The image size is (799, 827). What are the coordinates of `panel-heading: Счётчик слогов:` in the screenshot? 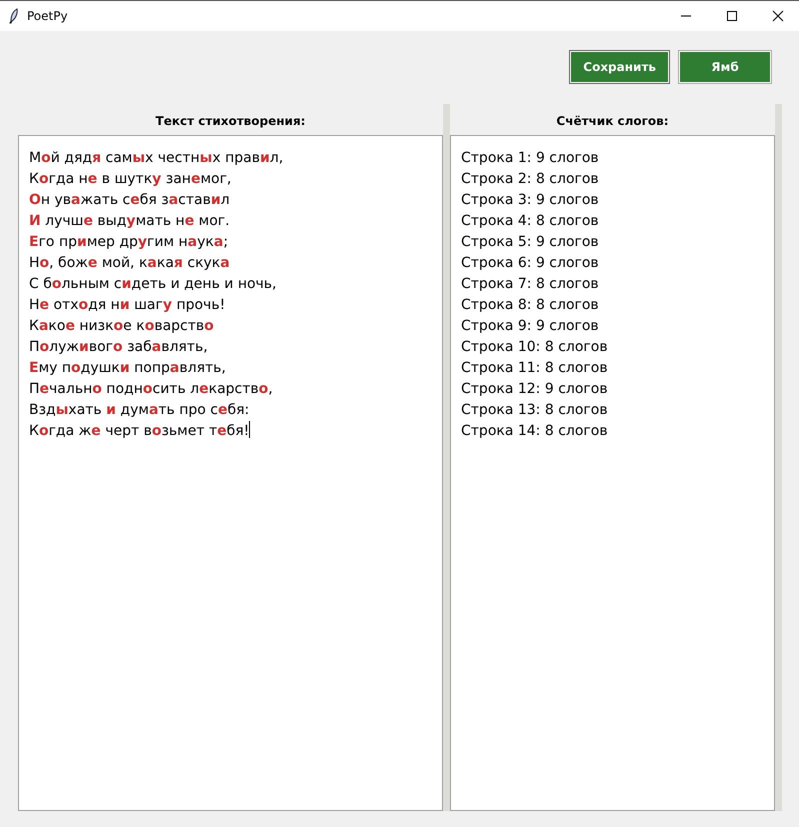 It's located at (612, 121).